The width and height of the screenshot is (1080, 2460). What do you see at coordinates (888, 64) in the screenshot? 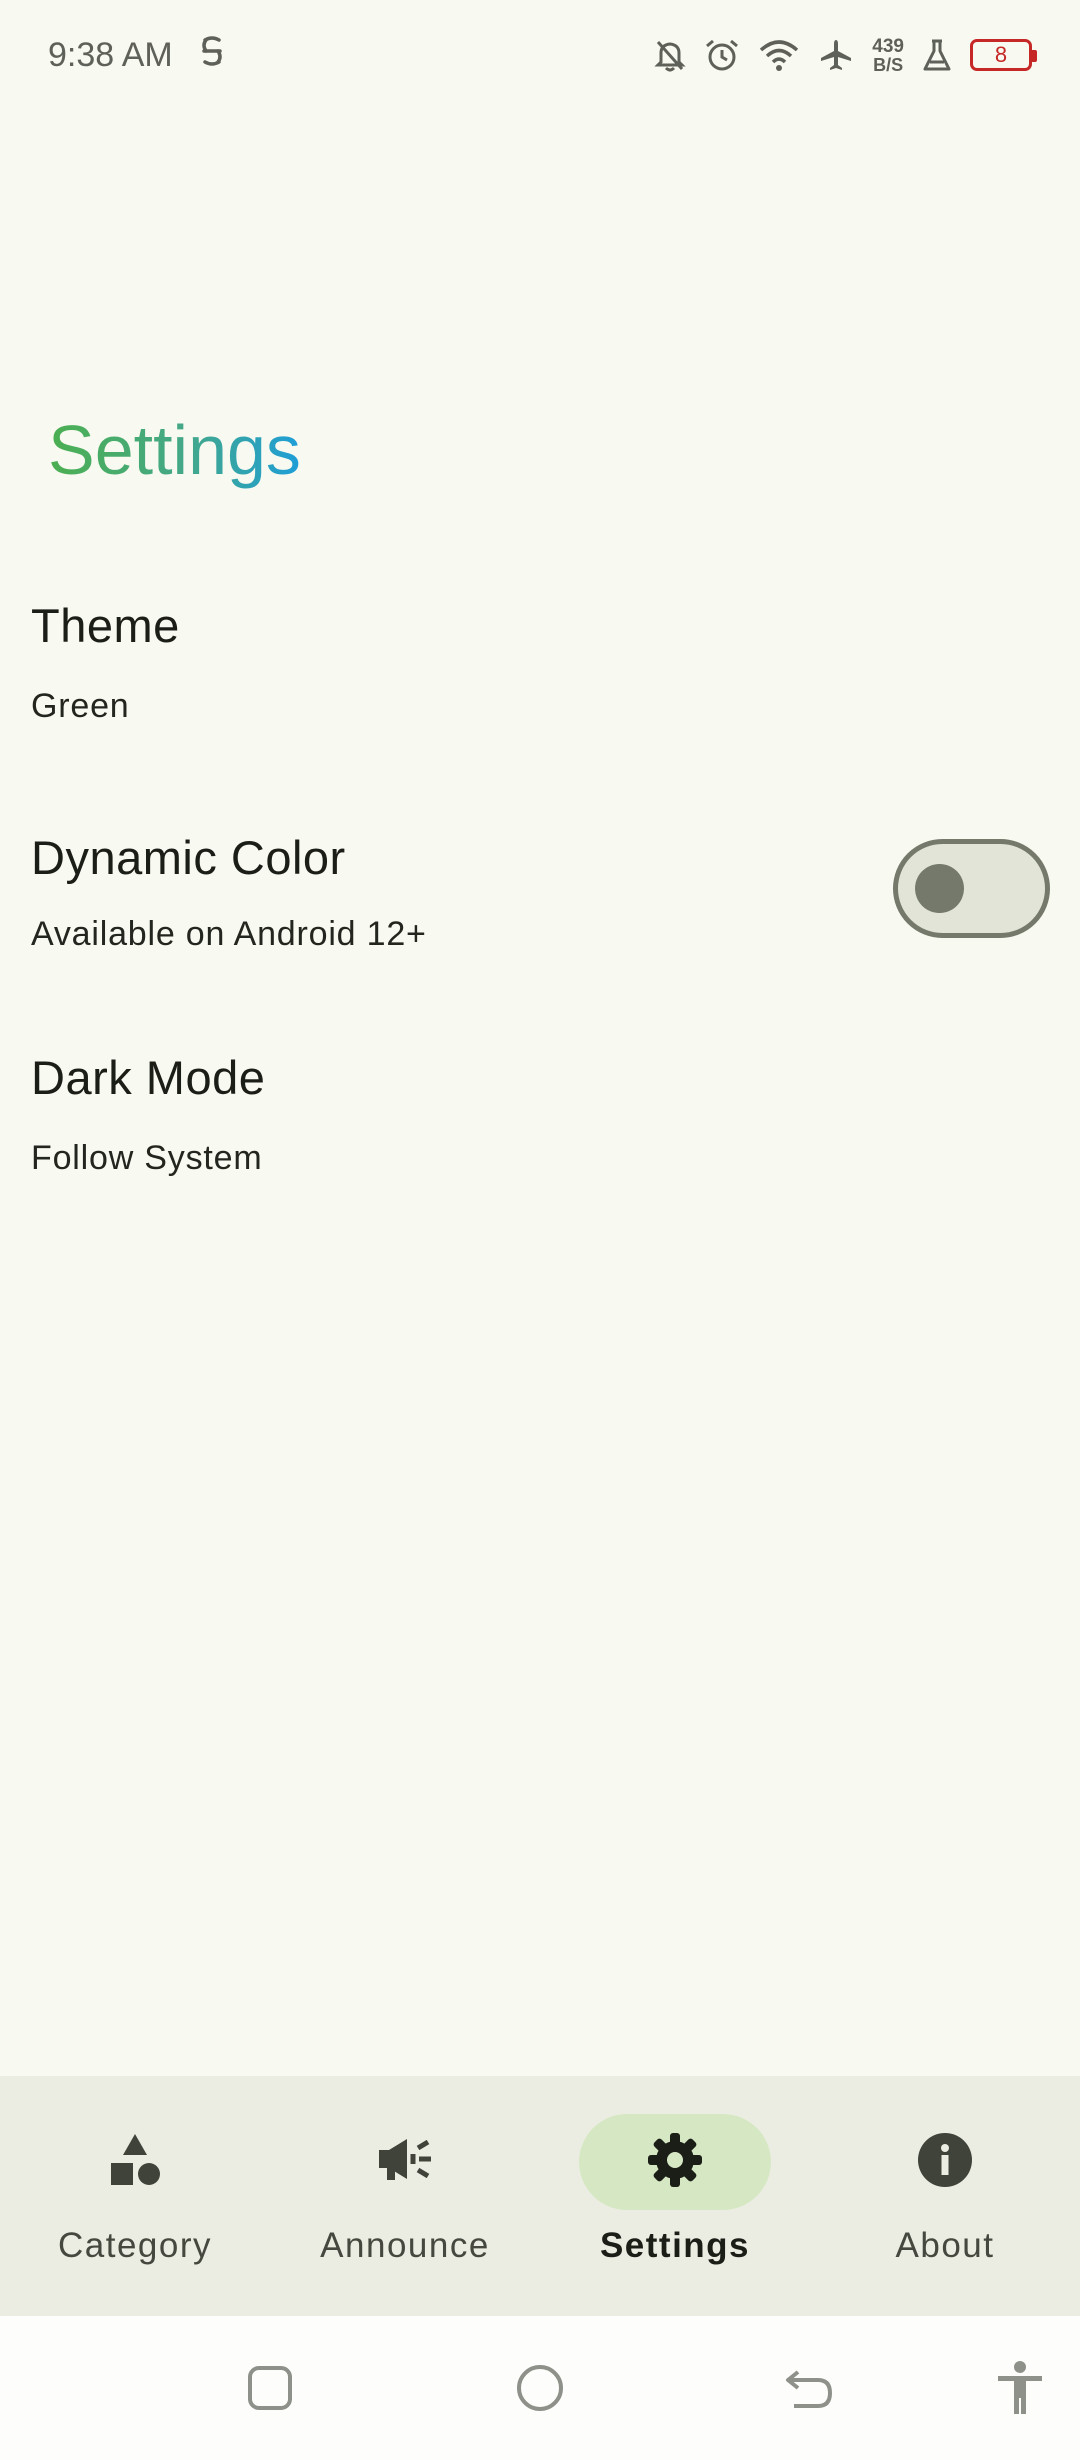
I see `net-speed-unit: B/S` at bounding box center [888, 64].